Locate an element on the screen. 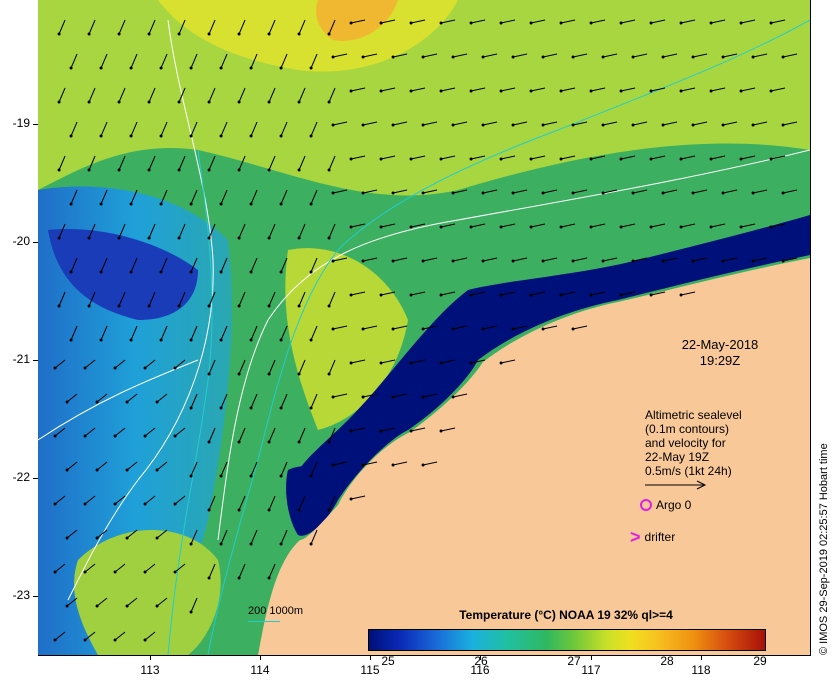  warm-water-south is located at coordinates (147, 592).